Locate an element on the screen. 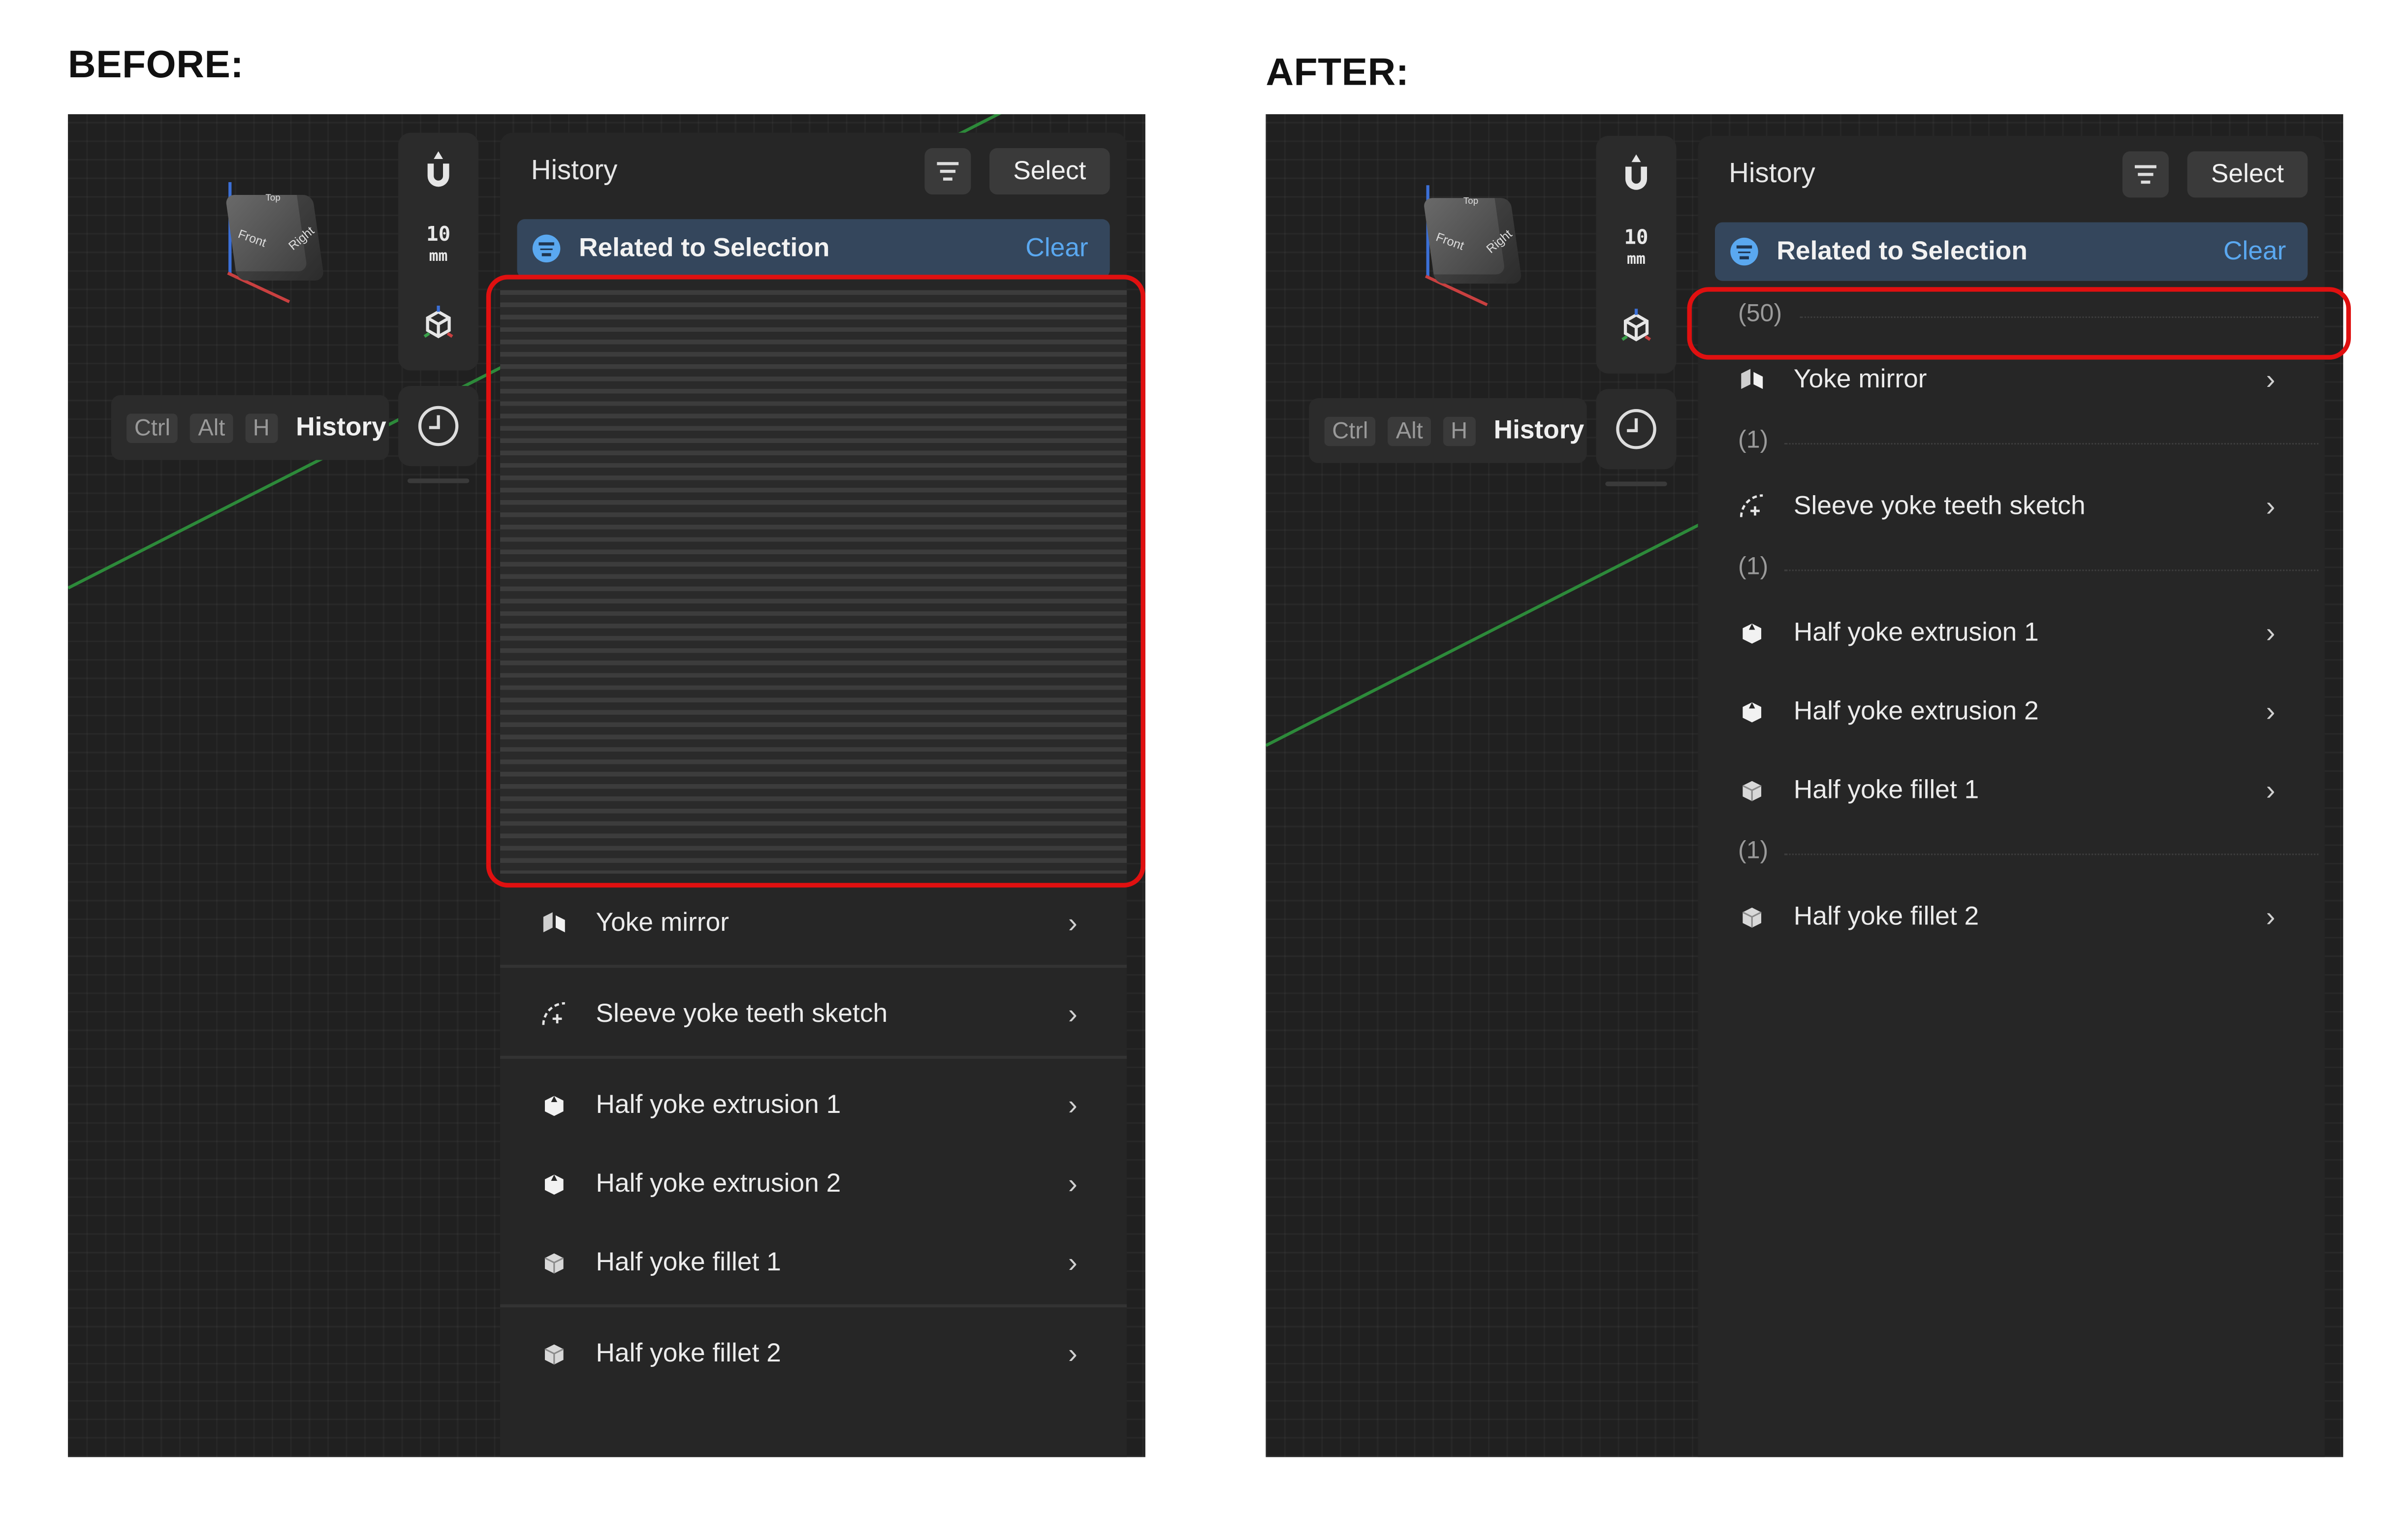 This screenshot has height=1518, width=2408. history-item: Yoke mirror › is located at coordinates (813, 923).